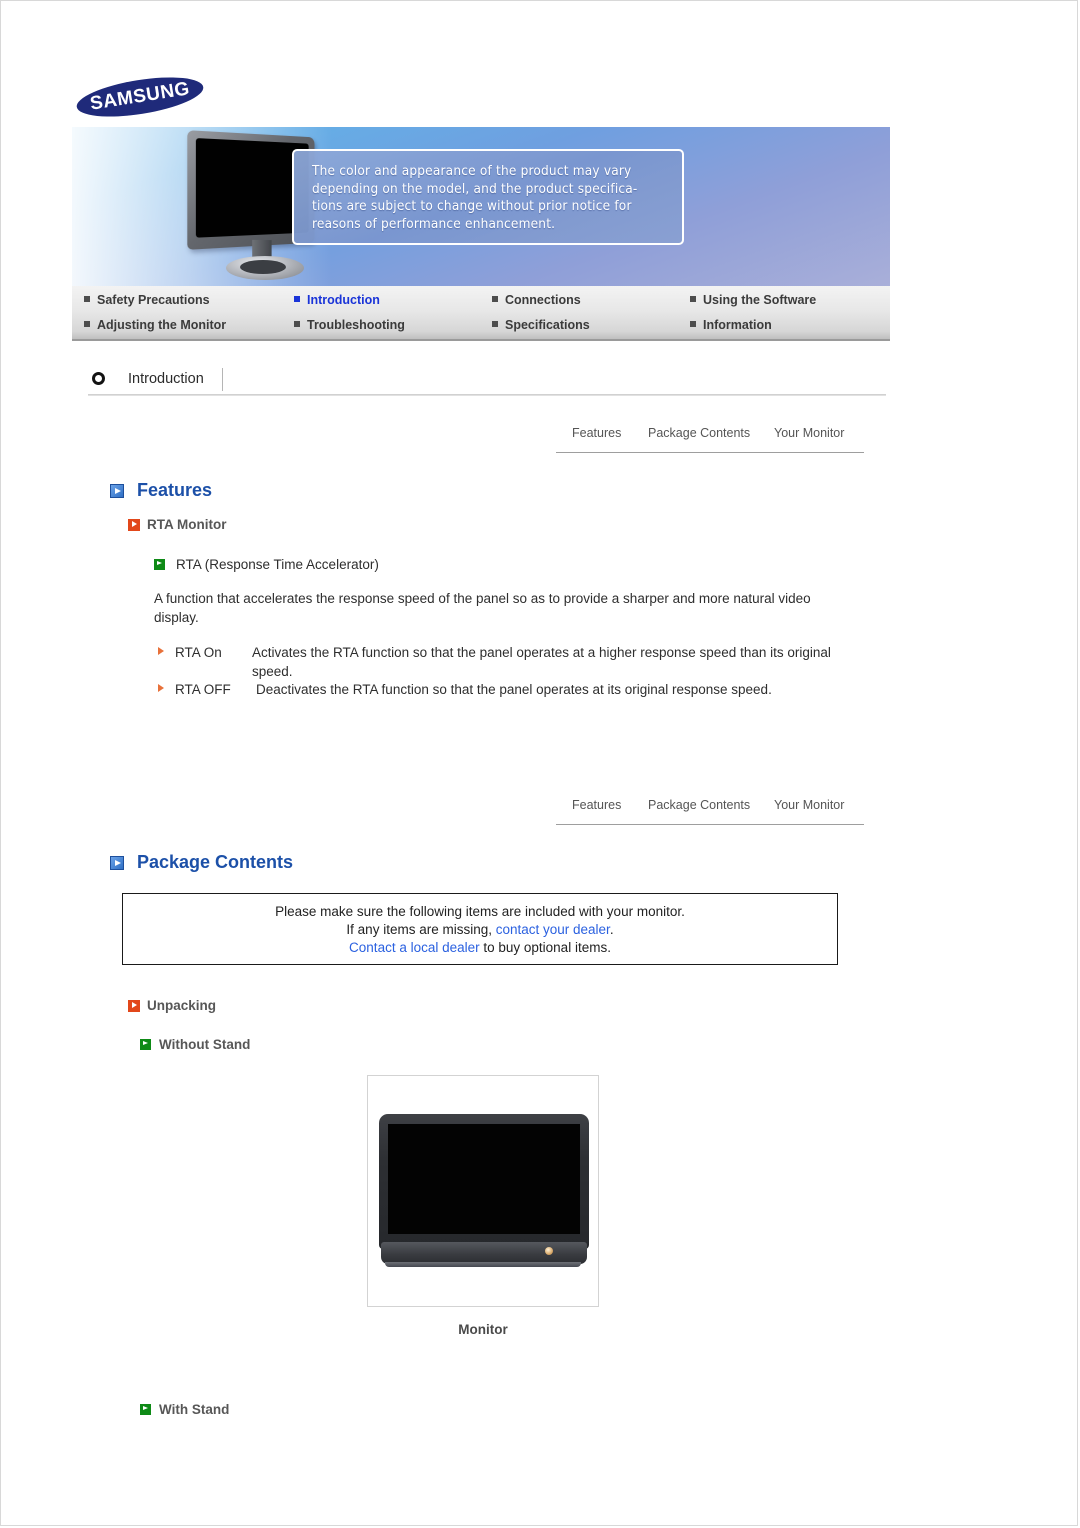 The width and height of the screenshot is (1080, 1528). What do you see at coordinates (98, 378) in the screenshot?
I see `ring-icon` at bounding box center [98, 378].